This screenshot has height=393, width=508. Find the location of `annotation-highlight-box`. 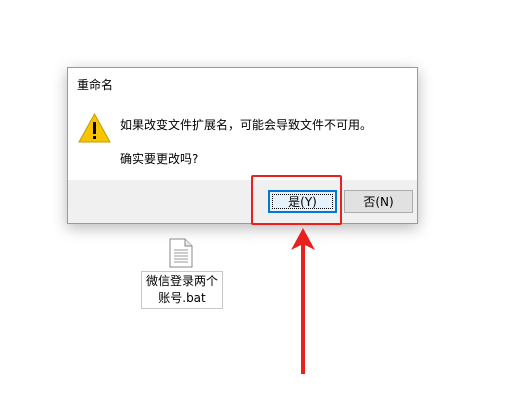

annotation-highlight-box is located at coordinates (296, 200).